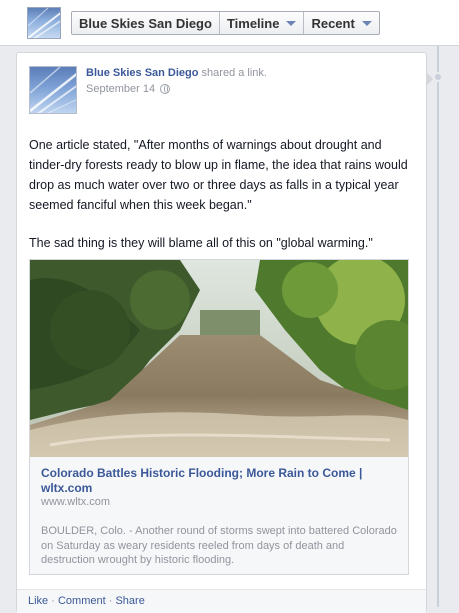 The height and width of the screenshot is (613, 459). I want to click on page-name-button: Blue Skies San Diego, so click(146, 23).